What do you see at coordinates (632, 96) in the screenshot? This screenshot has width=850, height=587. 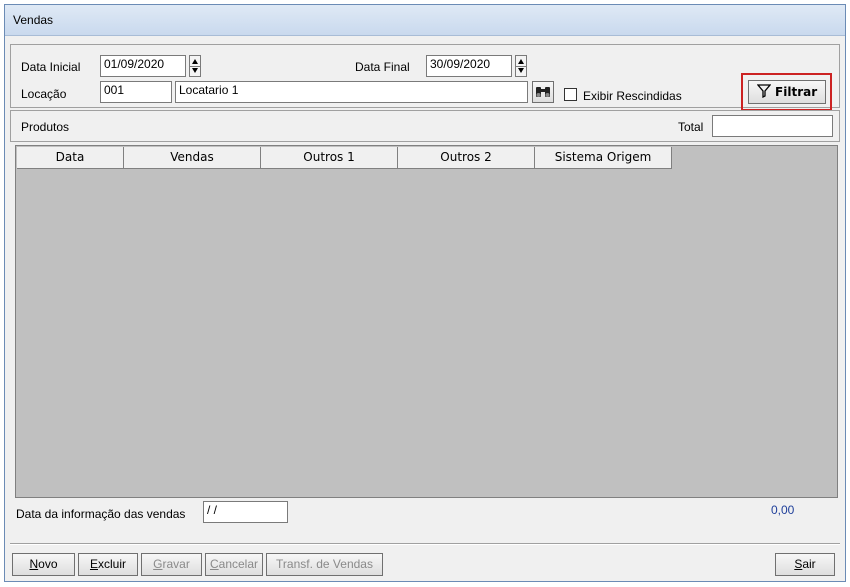 I see `exibir-rescindidas-label: Exibir Rescindidas` at bounding box center [632, 96].